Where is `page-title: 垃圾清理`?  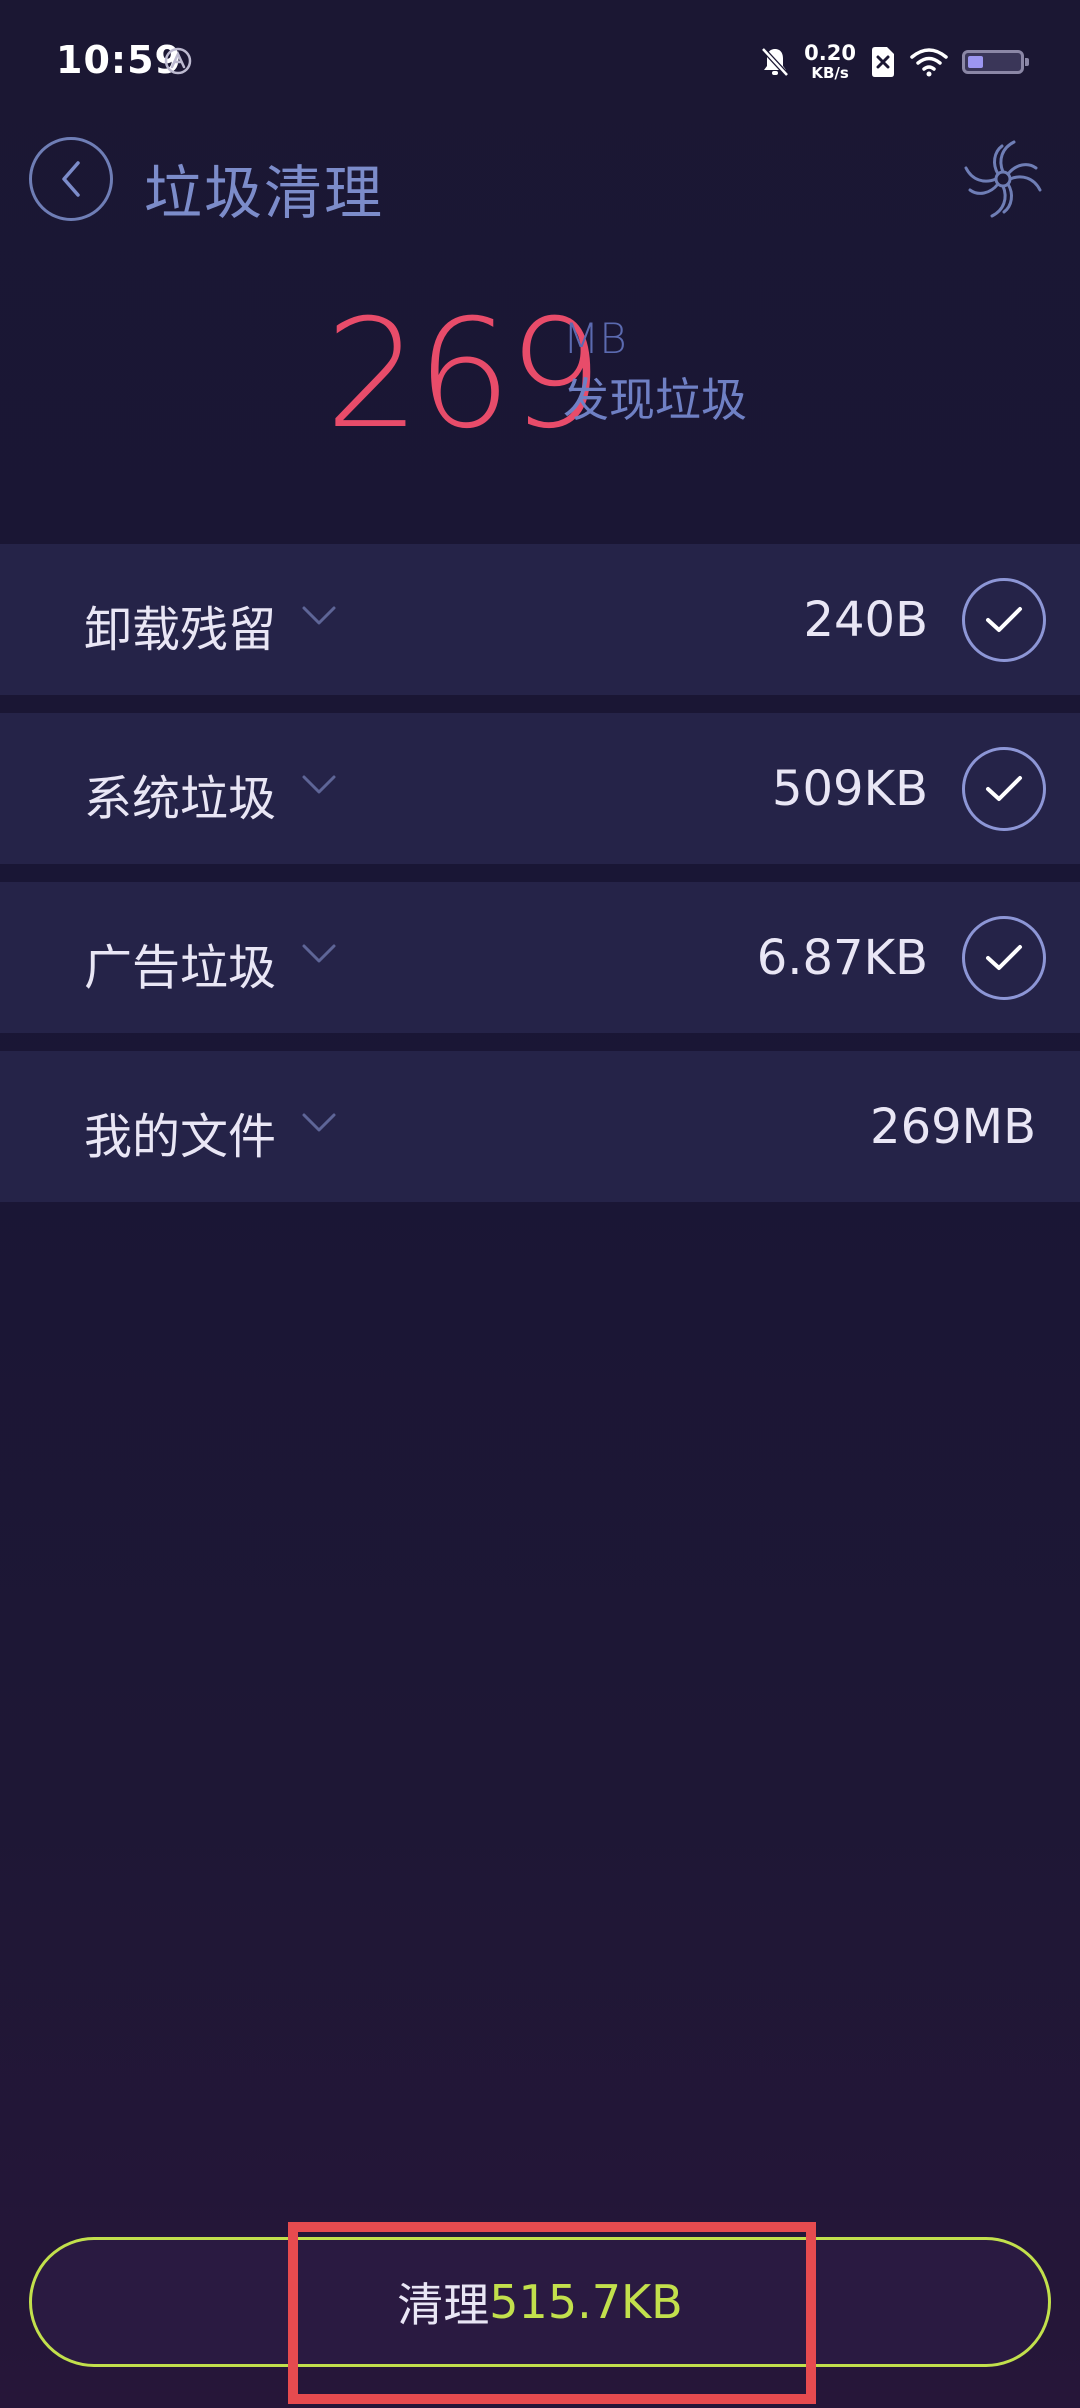 page-title: 垃圾清理 is located at coordinates (264, 193).